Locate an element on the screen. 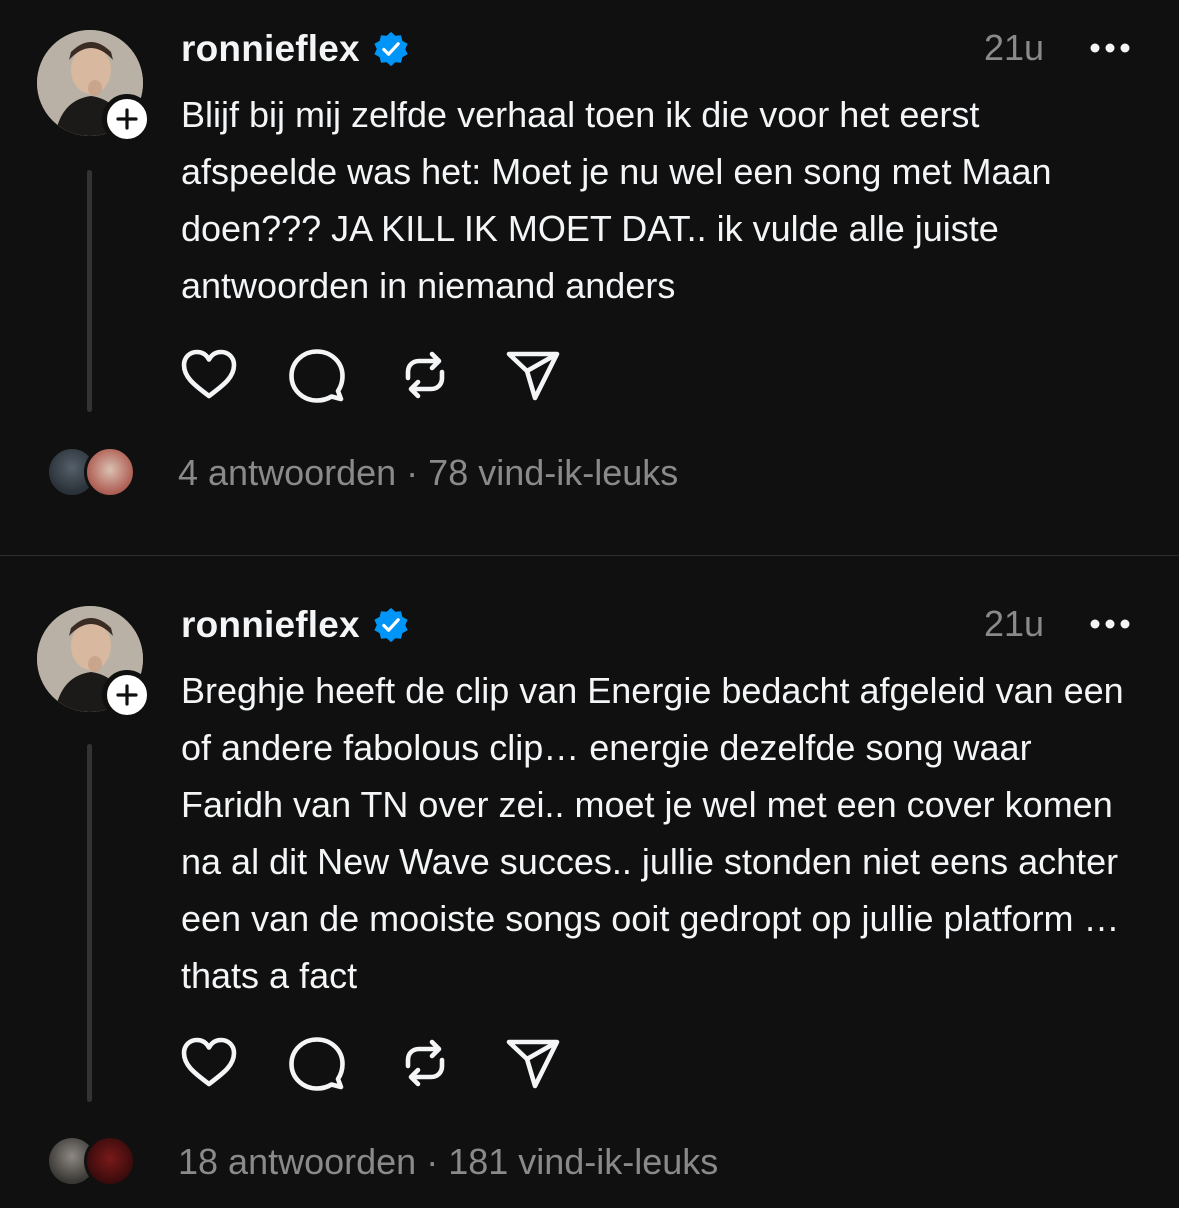 The width and height of the screenshot is (1179, 1208). reply-count: 18 antwoorden is located at coordinates (297, 1161).